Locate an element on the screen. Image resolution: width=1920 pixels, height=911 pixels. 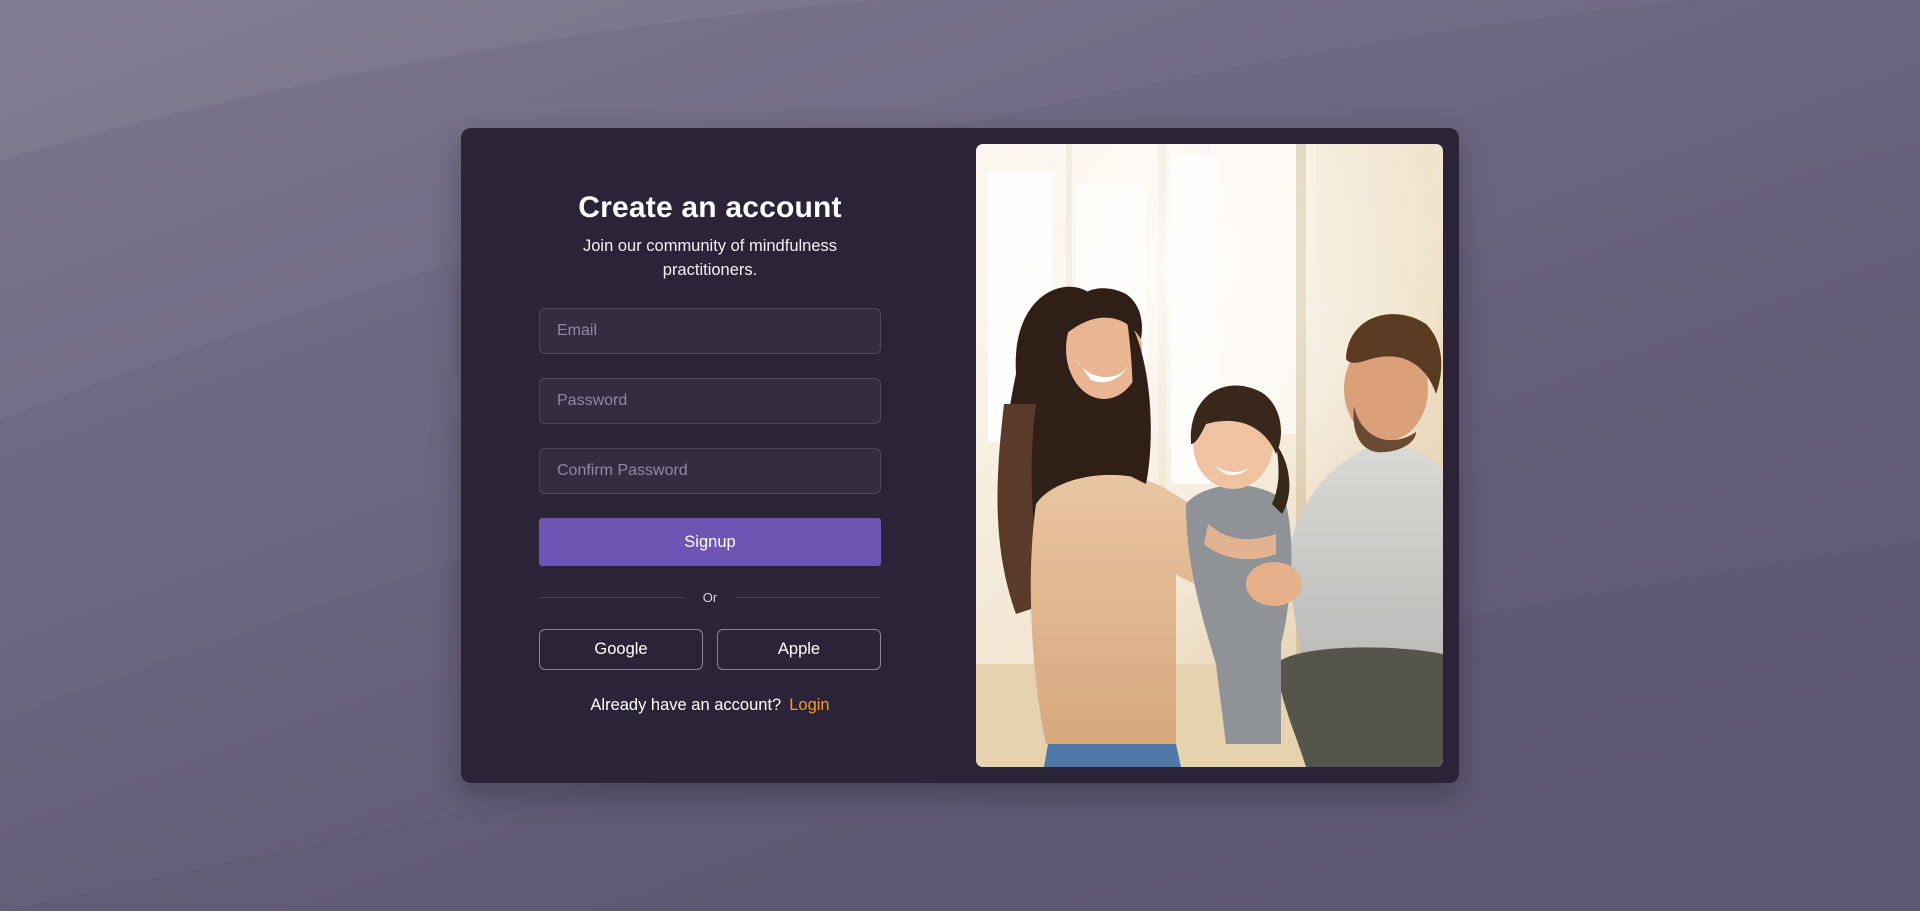
login-link: Login is located at coordinates (809, 705).